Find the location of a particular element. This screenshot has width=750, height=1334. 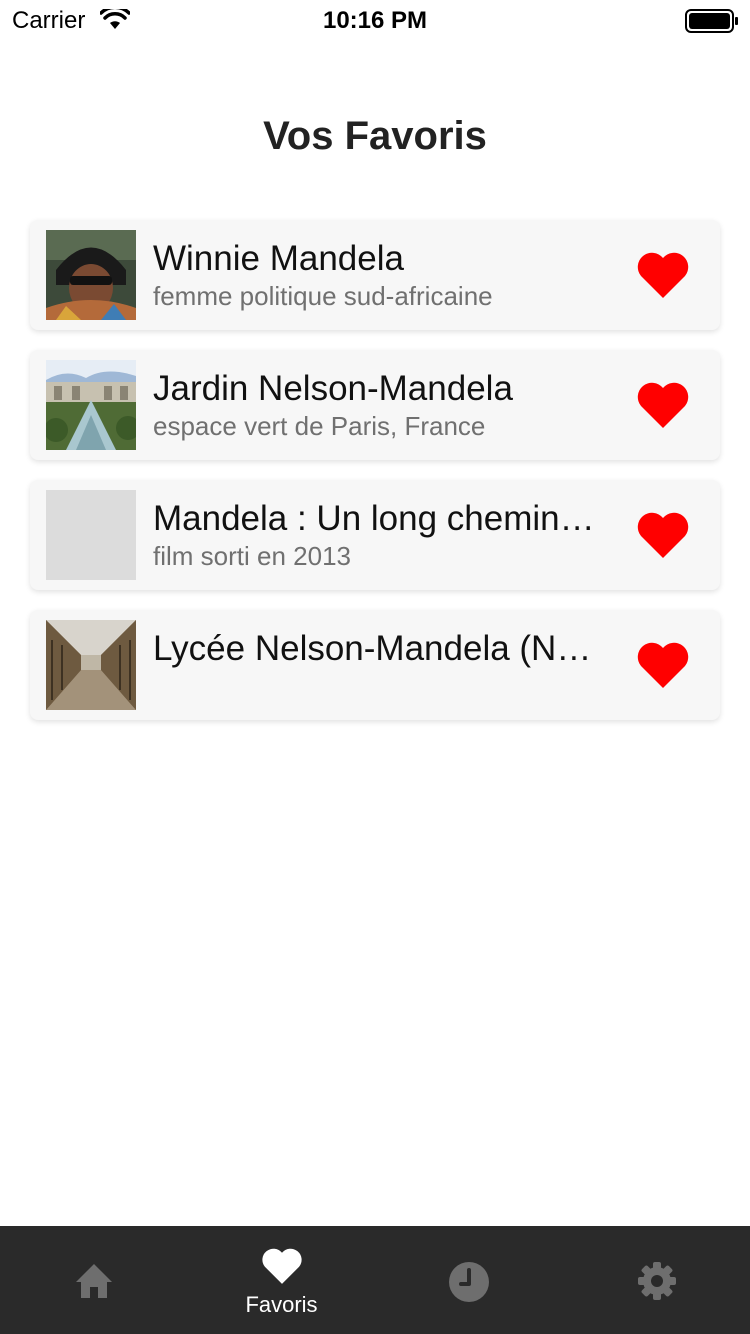

tab-home is located at coordinates (93, 1280).